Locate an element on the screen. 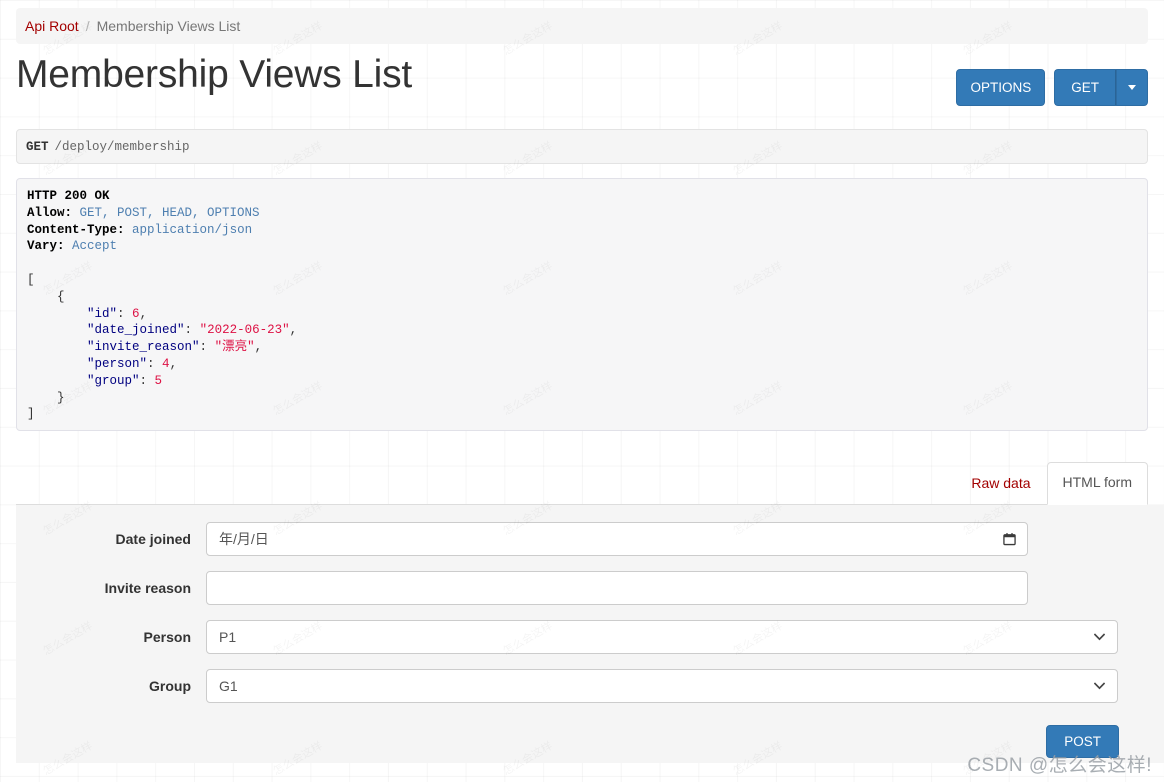  json-key: "date_joined" is located at coordinates (136, 330).